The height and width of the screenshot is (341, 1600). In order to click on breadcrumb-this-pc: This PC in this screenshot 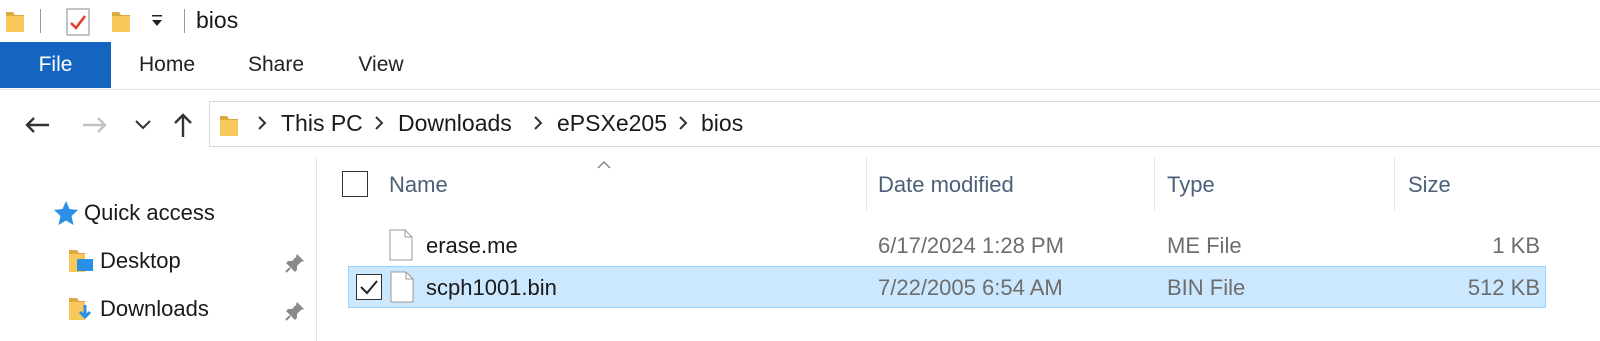, I will do `click(322, 123)`.